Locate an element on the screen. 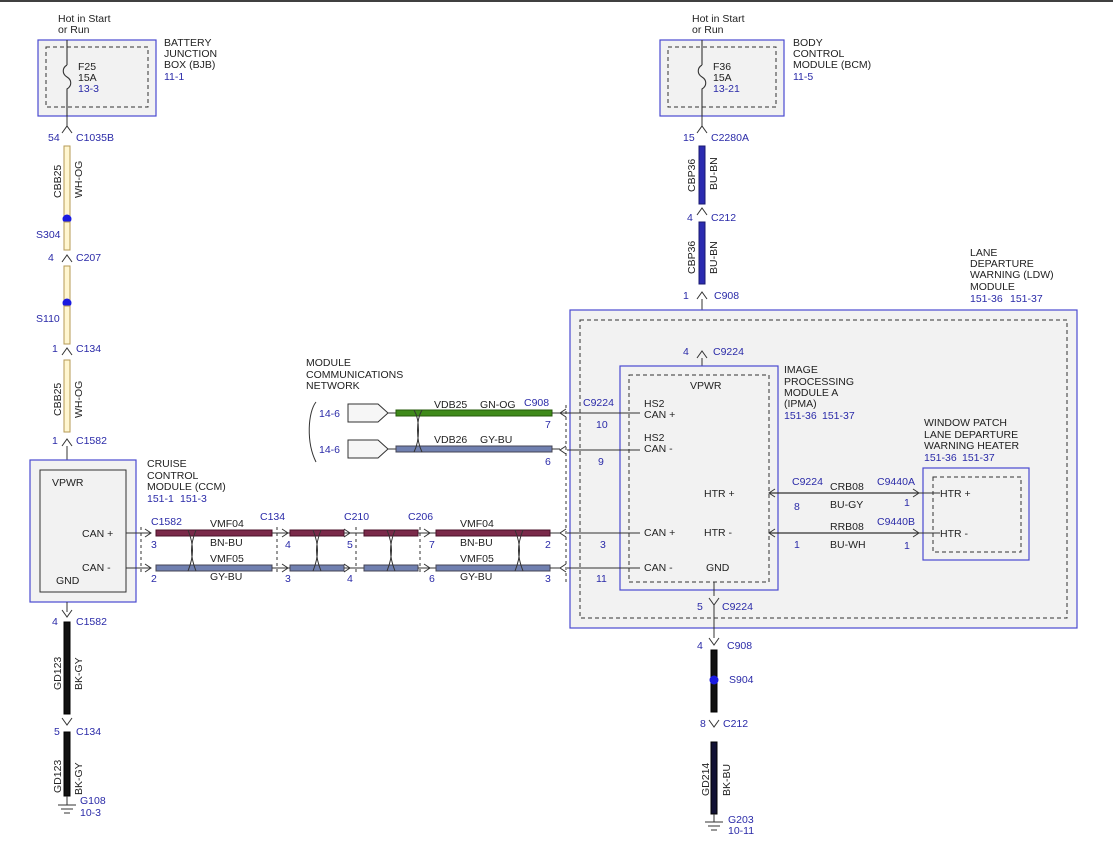 The image size is (1113, 841). wire-gd214-color: BK-BU is located at coordinates (727, 780).